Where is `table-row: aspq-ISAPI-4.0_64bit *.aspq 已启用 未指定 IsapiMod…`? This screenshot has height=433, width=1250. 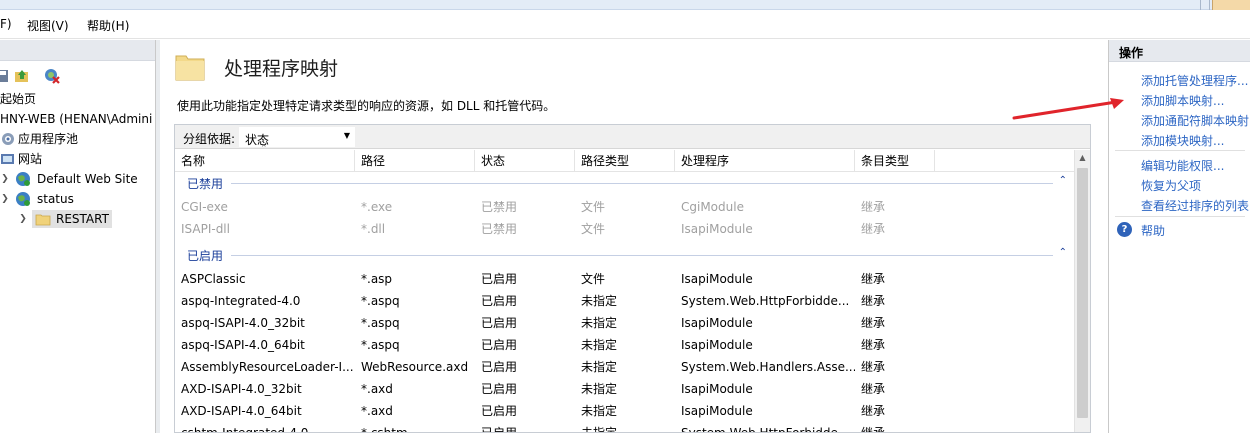 table-row: aspq-ISAPI-4.0_64bit *.aspq 已启用 未指定 IsapiMod… is located at coordinates (625, 345).